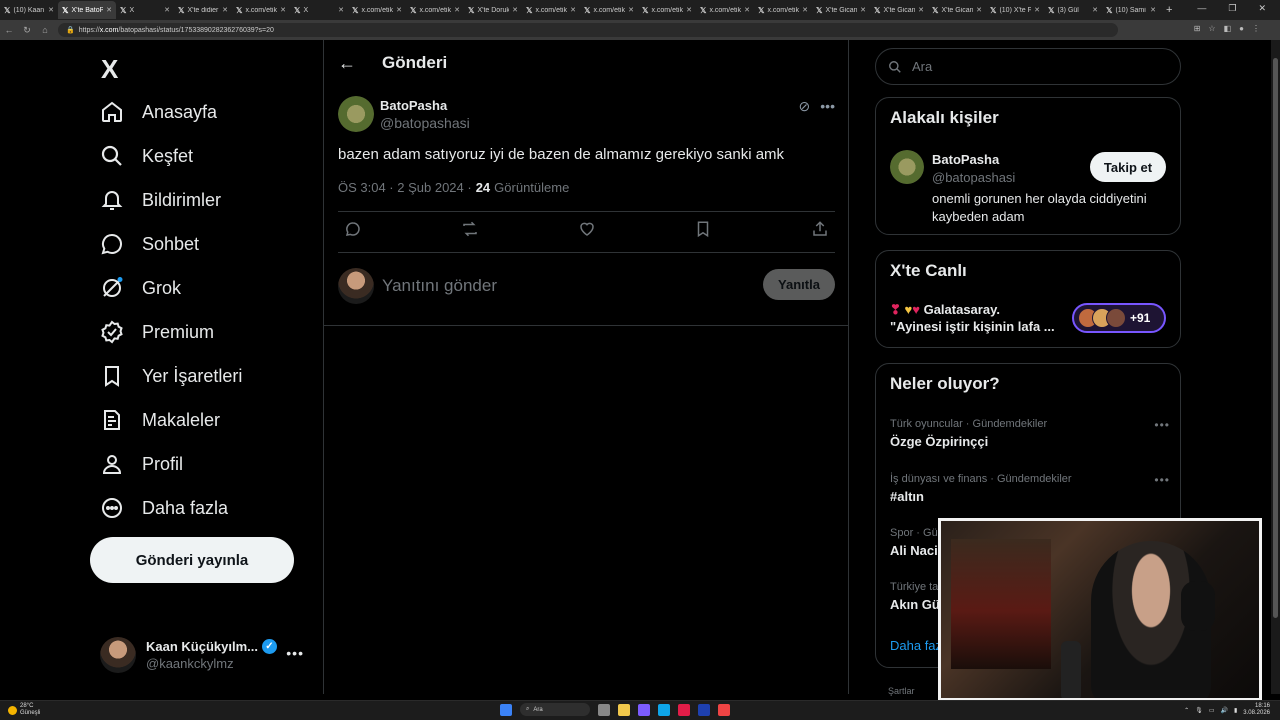 The image size is (1280, 720). I want to click on like-icon, so click(587, 229).